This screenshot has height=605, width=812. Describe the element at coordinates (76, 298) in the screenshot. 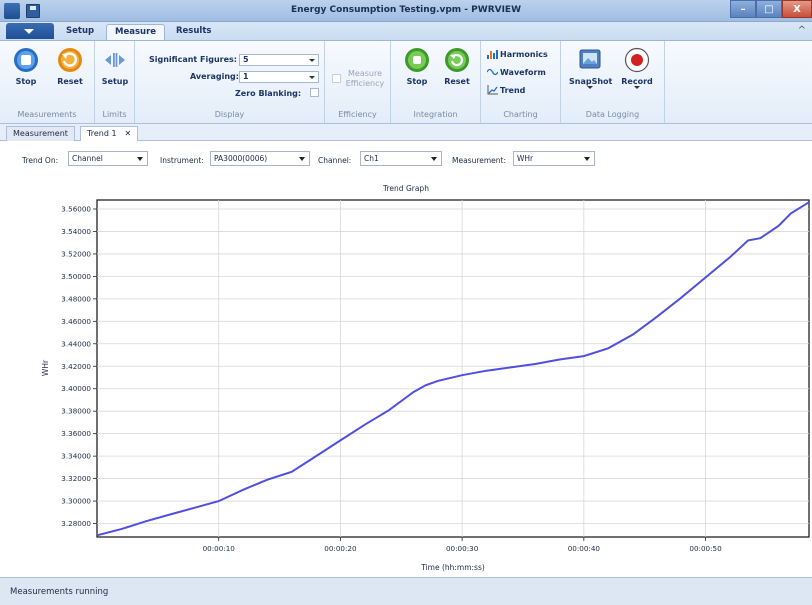

I see `y-tick-label: 3.48000` at that location.